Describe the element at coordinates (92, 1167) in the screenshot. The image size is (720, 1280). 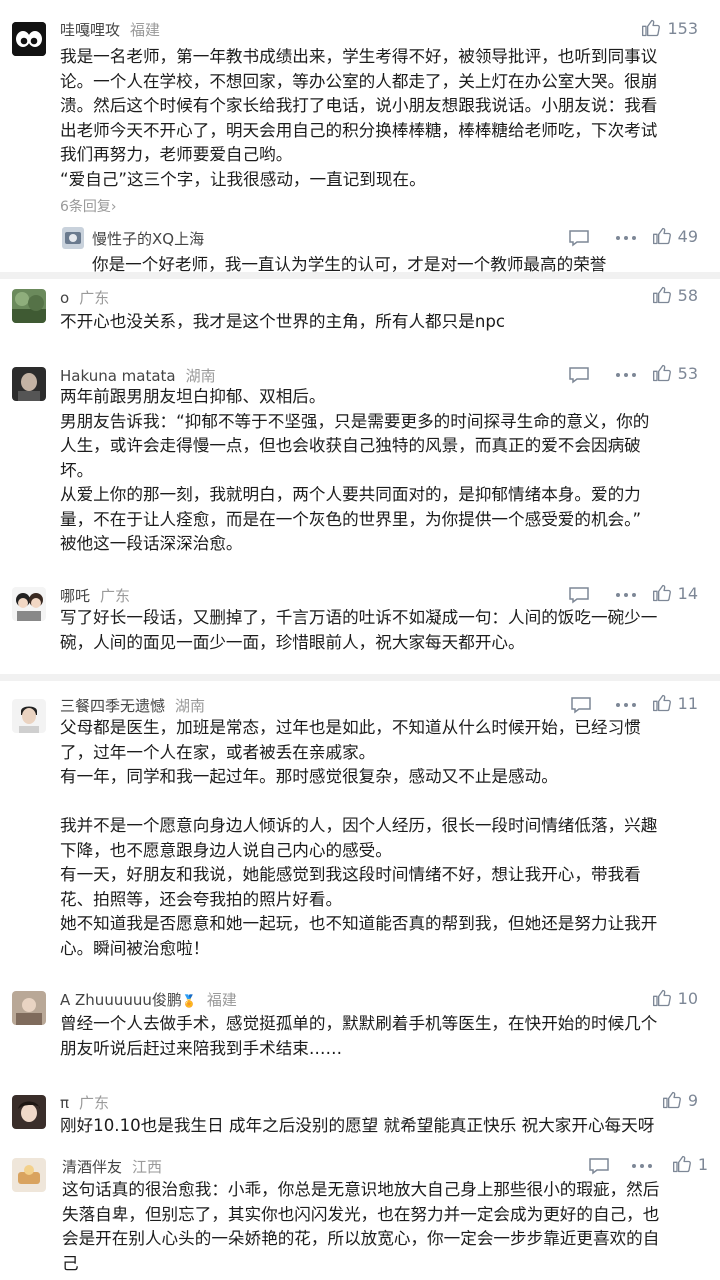
I see `author-name: 清酒伴友` at that location.